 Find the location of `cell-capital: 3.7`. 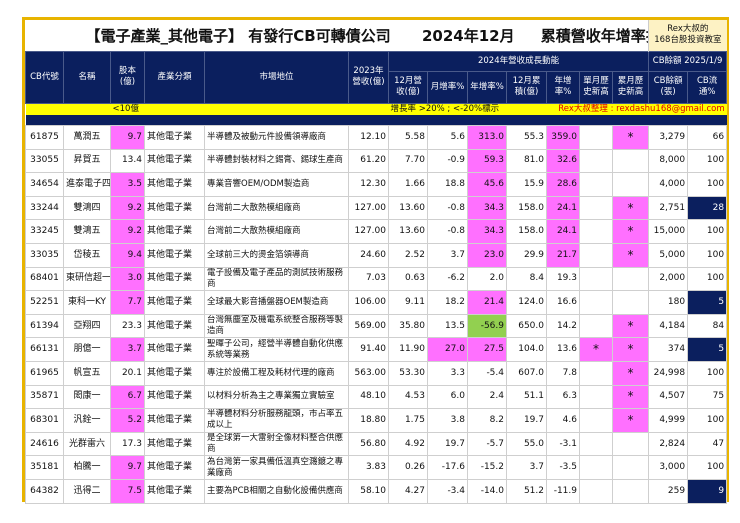

cell-capital: 3.7 is located at coordinates (127, 349).